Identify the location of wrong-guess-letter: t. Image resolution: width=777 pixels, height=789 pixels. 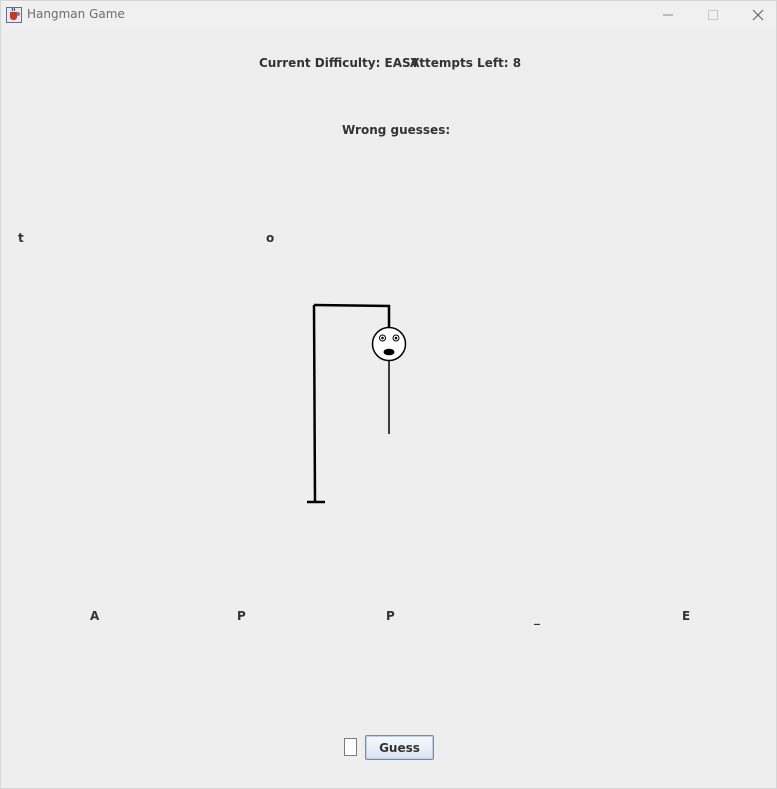
(21, 238).